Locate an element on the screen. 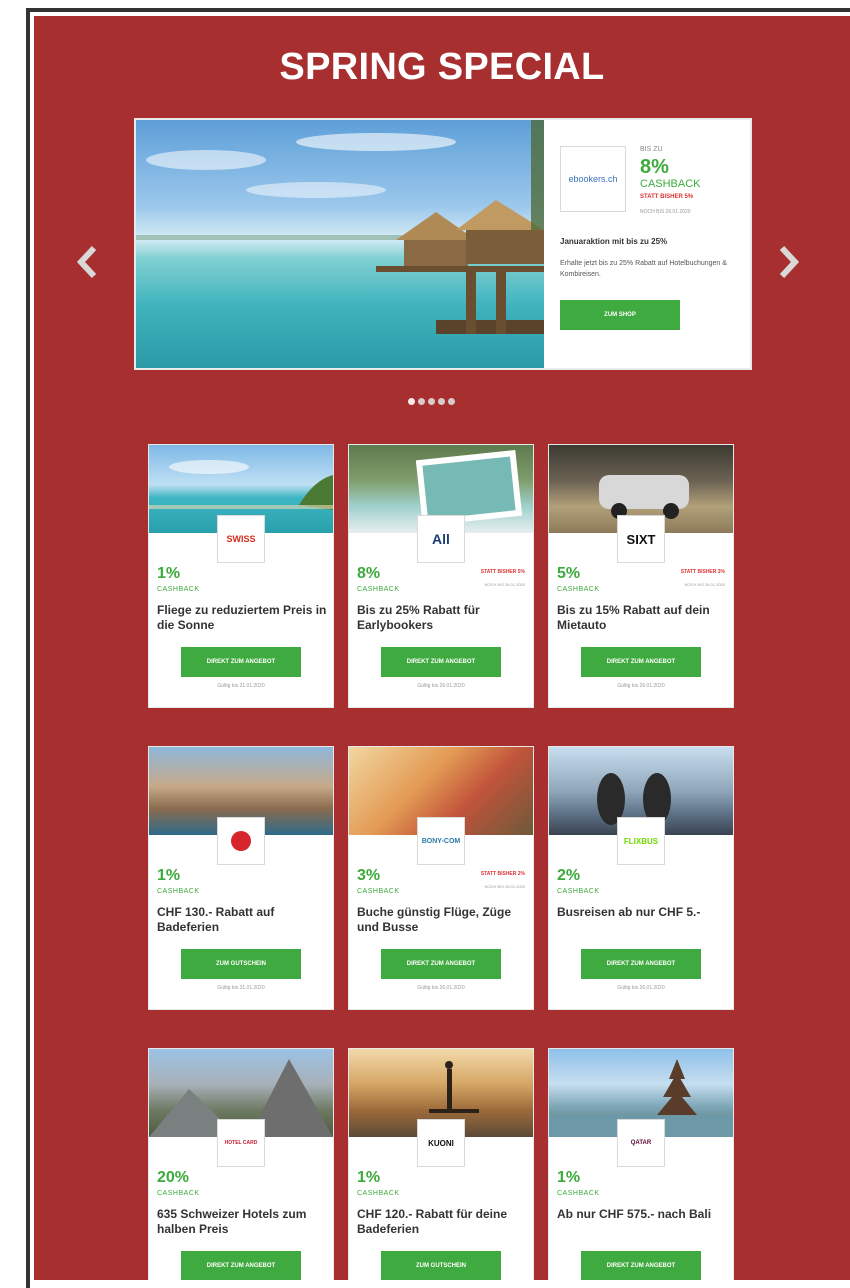 The image size is (850, 1288). kuoni-logo: KUONI is located at coordinates (441, 1143).